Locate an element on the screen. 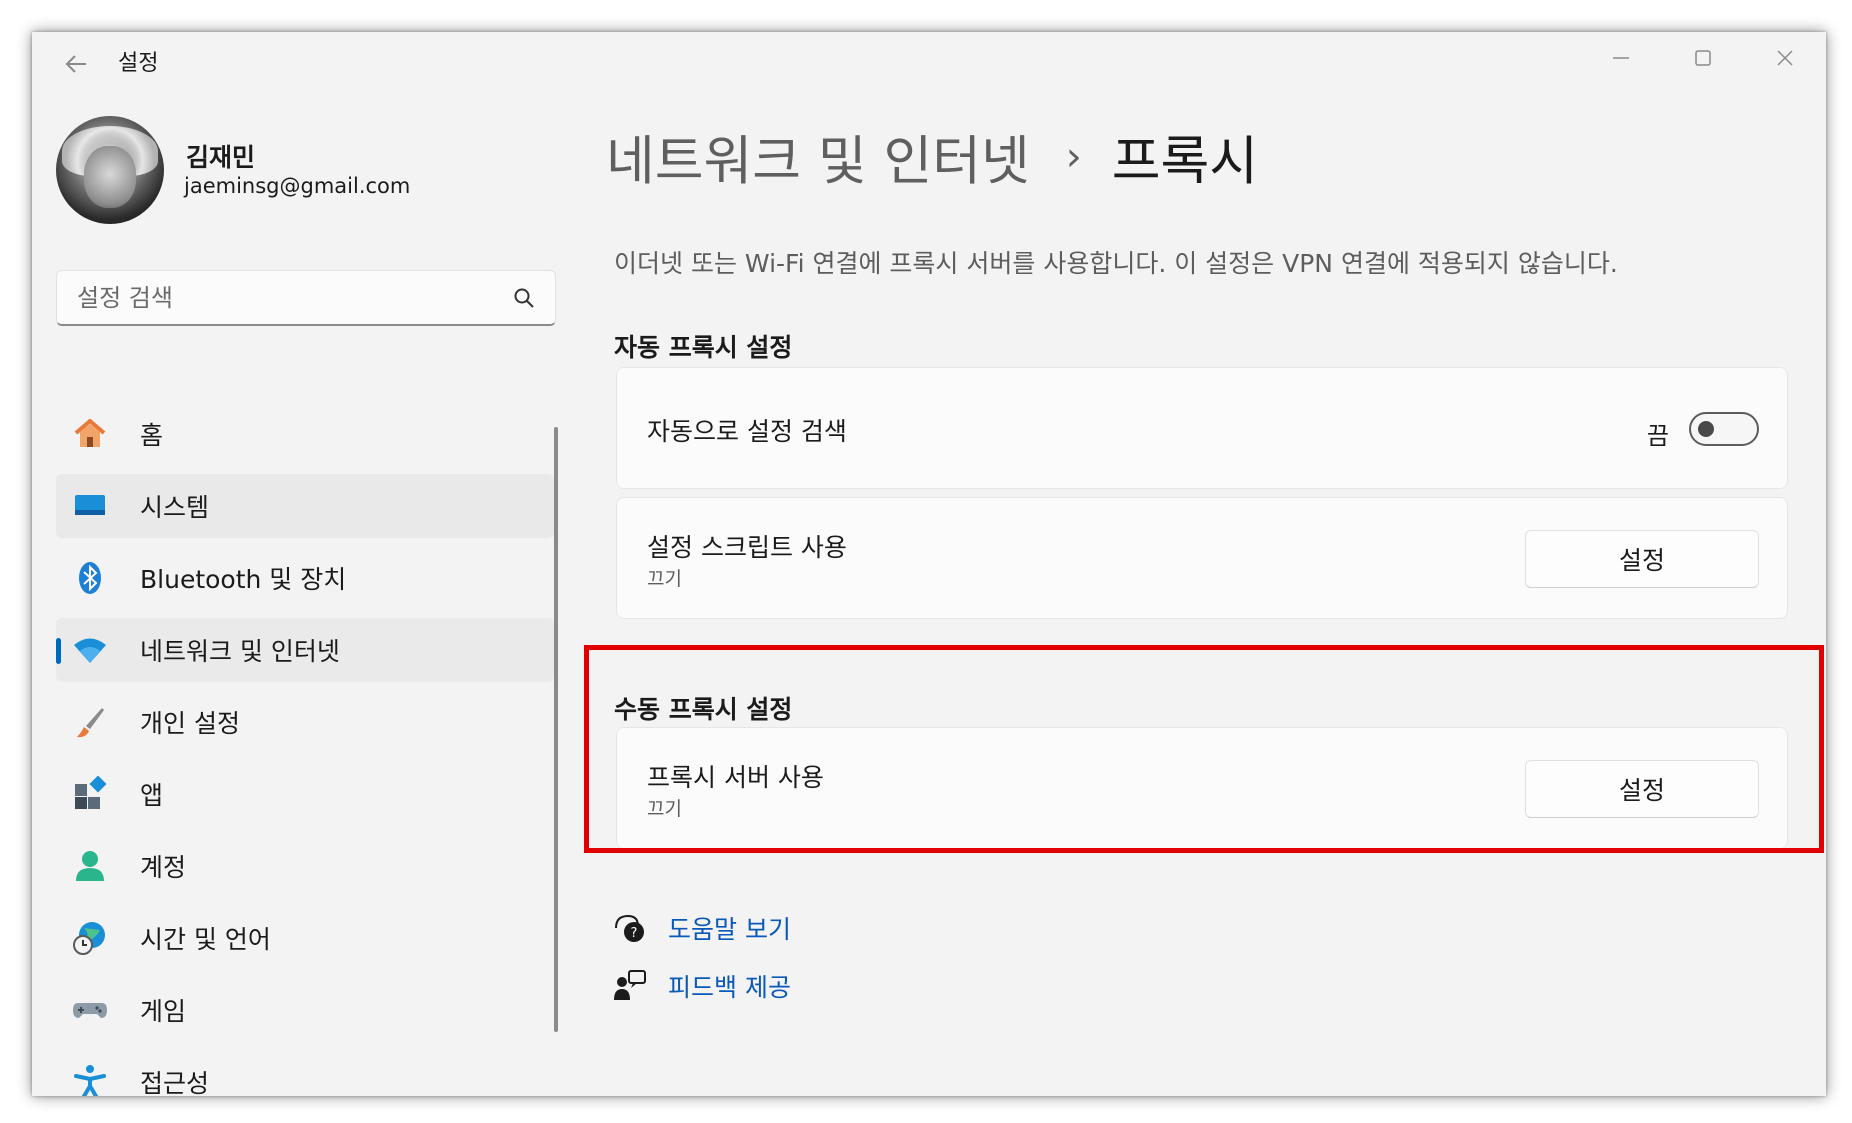 The image size is (1852, 1123). sidebar-item-bluetooth: Bluetooth 및 장치 is located at coordinates (305, 578).